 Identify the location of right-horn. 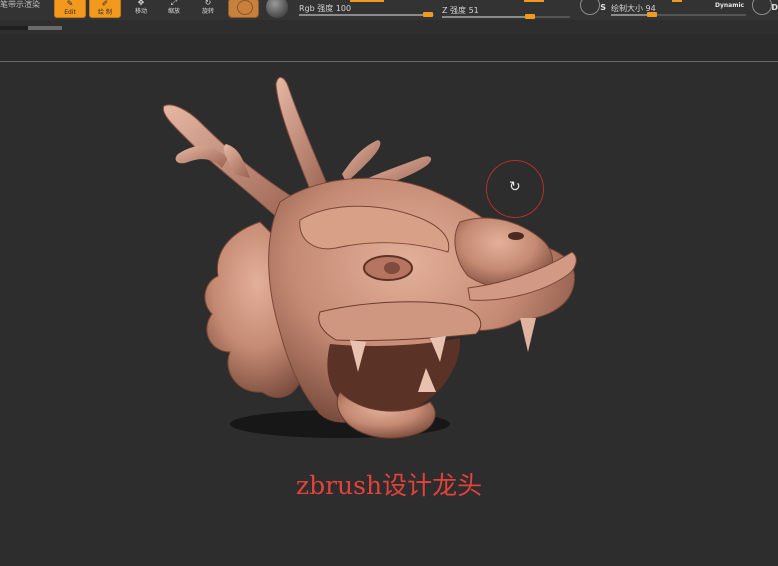
(303, 136).